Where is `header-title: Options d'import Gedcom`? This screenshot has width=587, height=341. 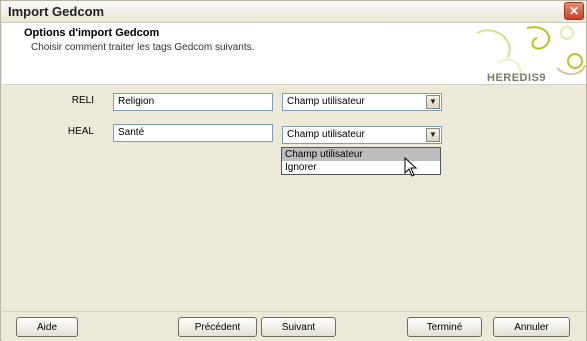 header-title: Options d'import Gedcom is located at coordinates (92, 33).